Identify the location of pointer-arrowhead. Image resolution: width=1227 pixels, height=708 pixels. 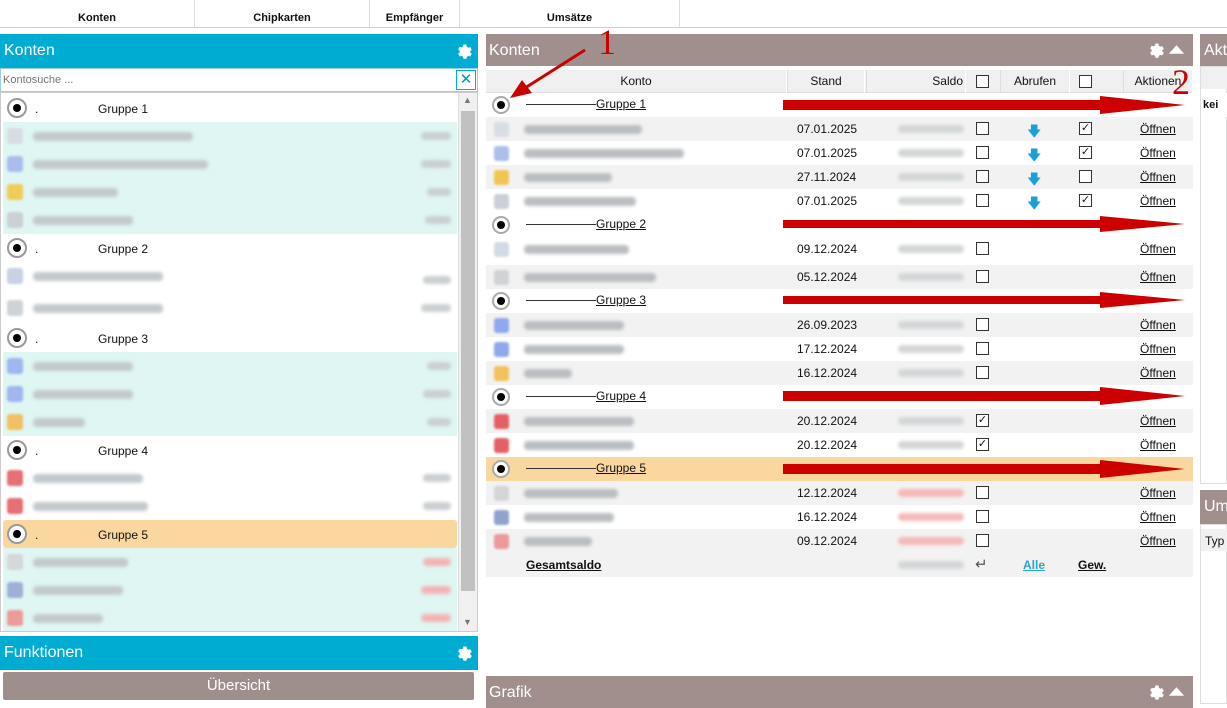
(521, 89).